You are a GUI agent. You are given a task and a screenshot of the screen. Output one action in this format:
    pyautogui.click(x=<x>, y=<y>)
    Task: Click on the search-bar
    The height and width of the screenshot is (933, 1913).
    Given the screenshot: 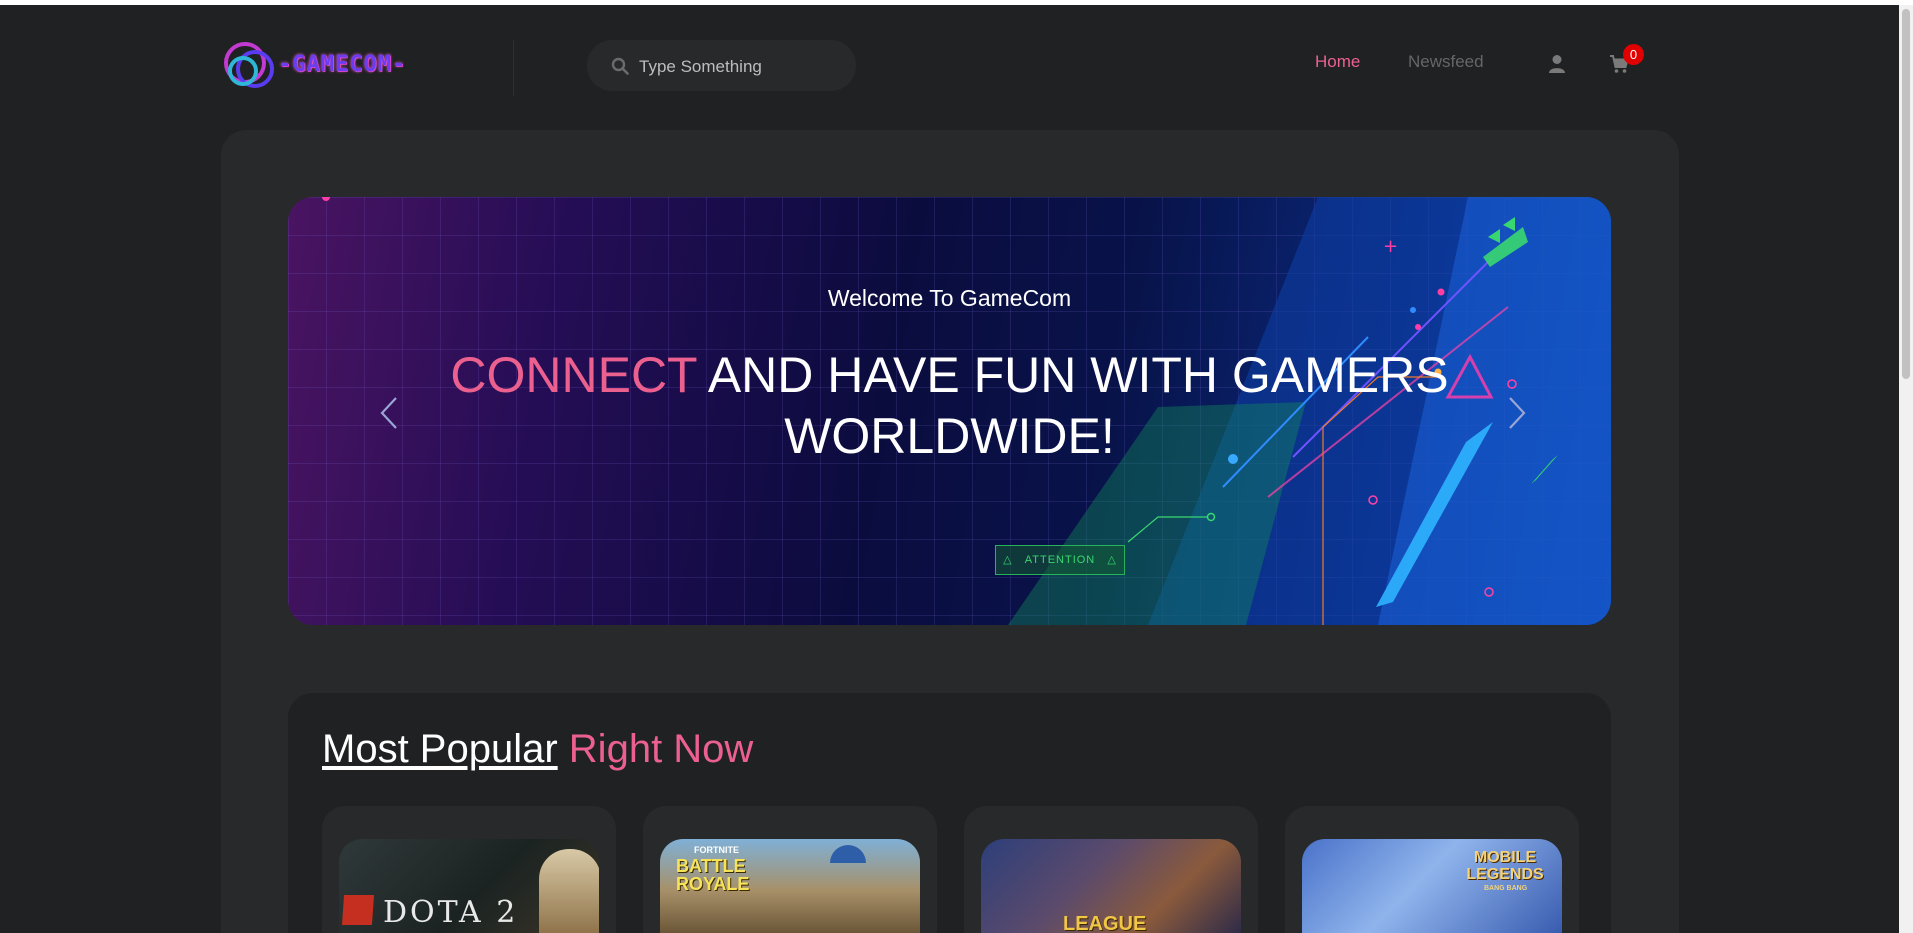 What is the action you would take?
    pyautogui.click(x=721, y=66)
    